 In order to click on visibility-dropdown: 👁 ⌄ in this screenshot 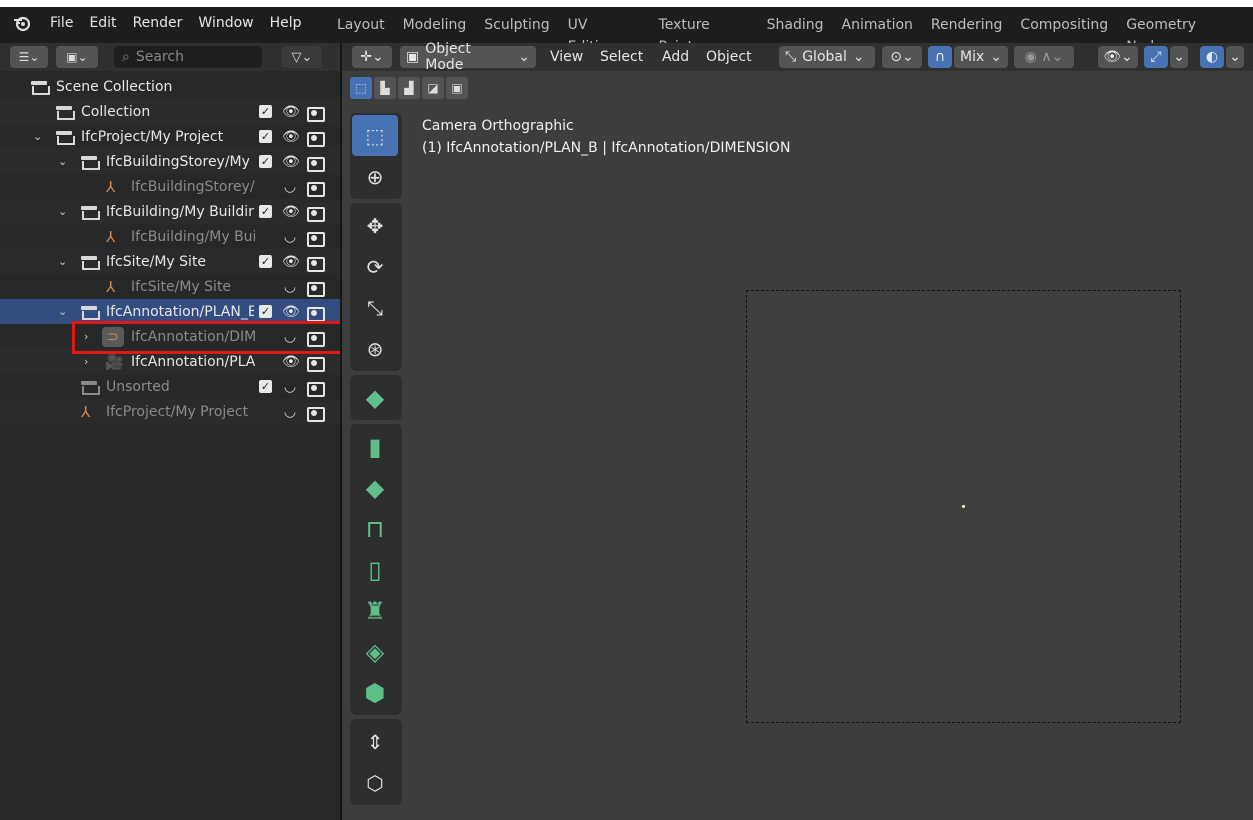, I will do `click(1118, 57)`.